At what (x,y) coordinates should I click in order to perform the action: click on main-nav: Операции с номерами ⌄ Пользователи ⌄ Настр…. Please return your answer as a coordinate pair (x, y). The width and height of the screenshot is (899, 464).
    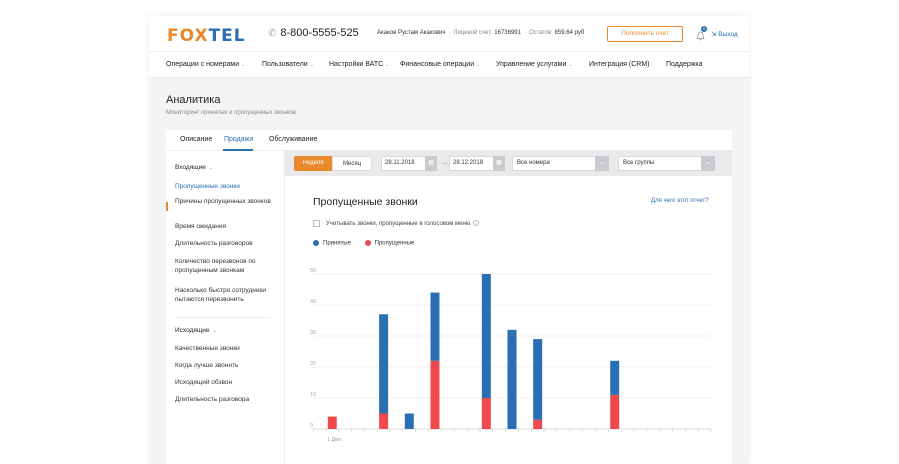
    Looking at the image, I should click on (449, 65).